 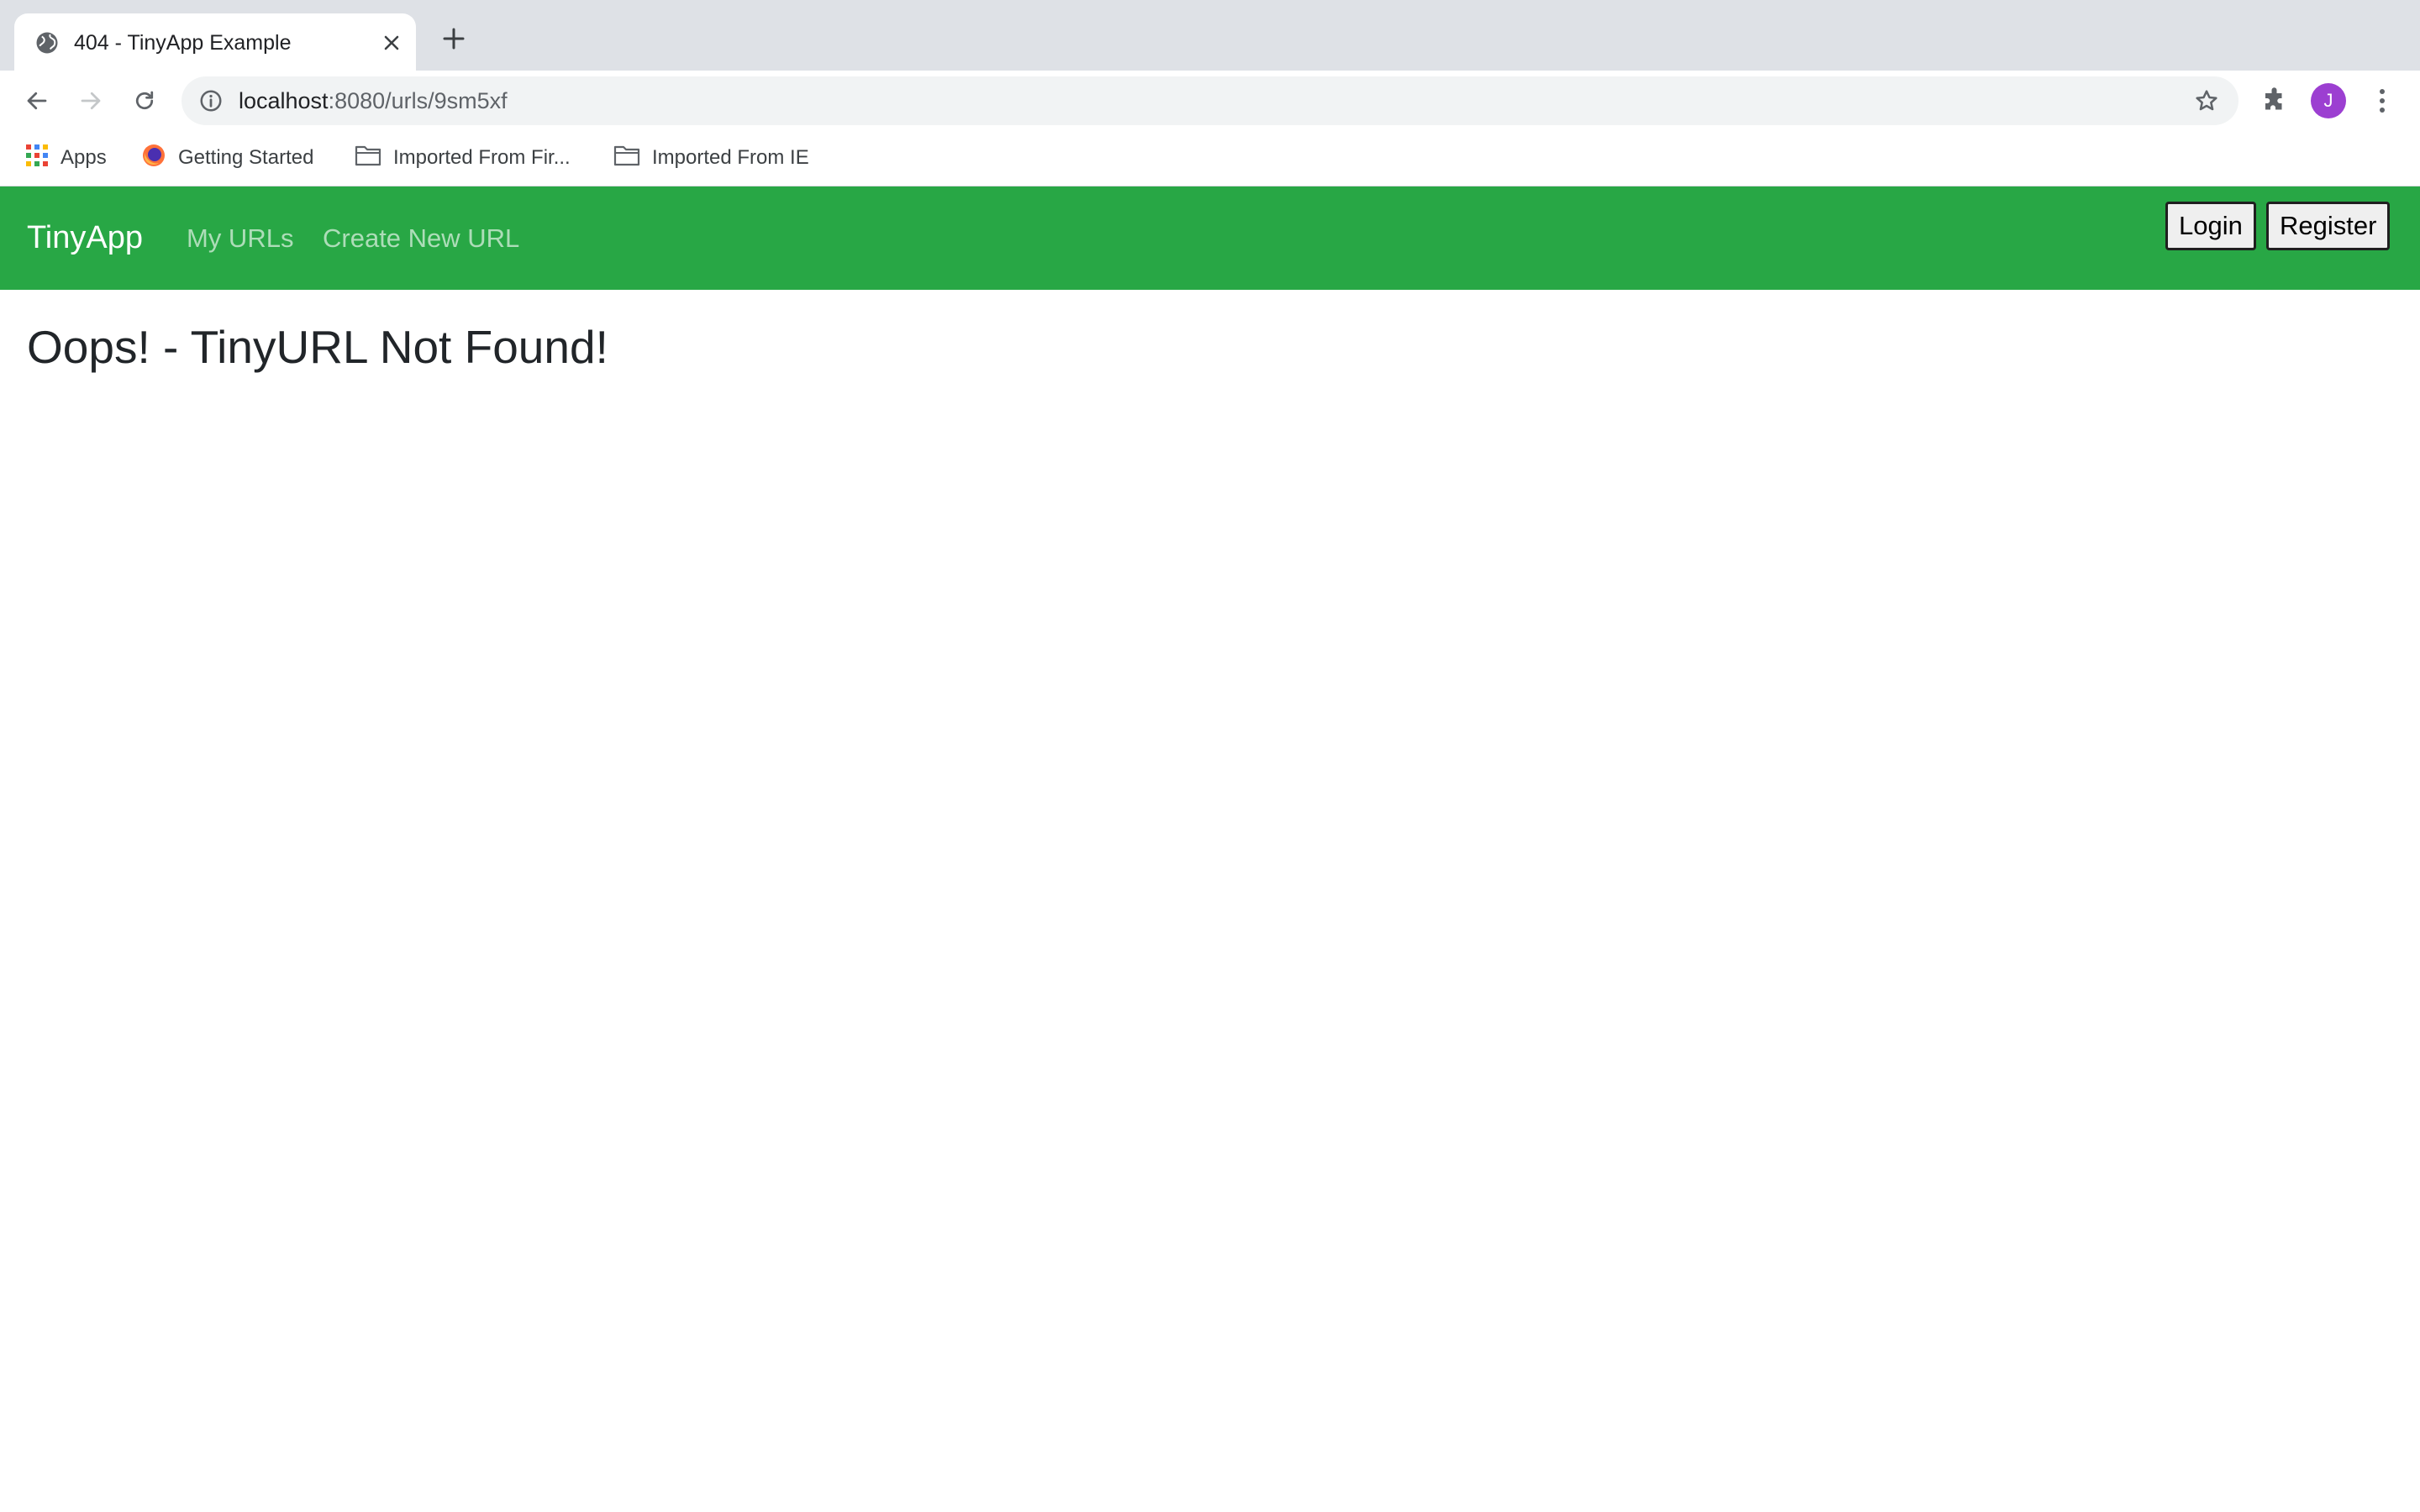 I want to click on bookmark-label: Apps, so click(x=83, y=157).